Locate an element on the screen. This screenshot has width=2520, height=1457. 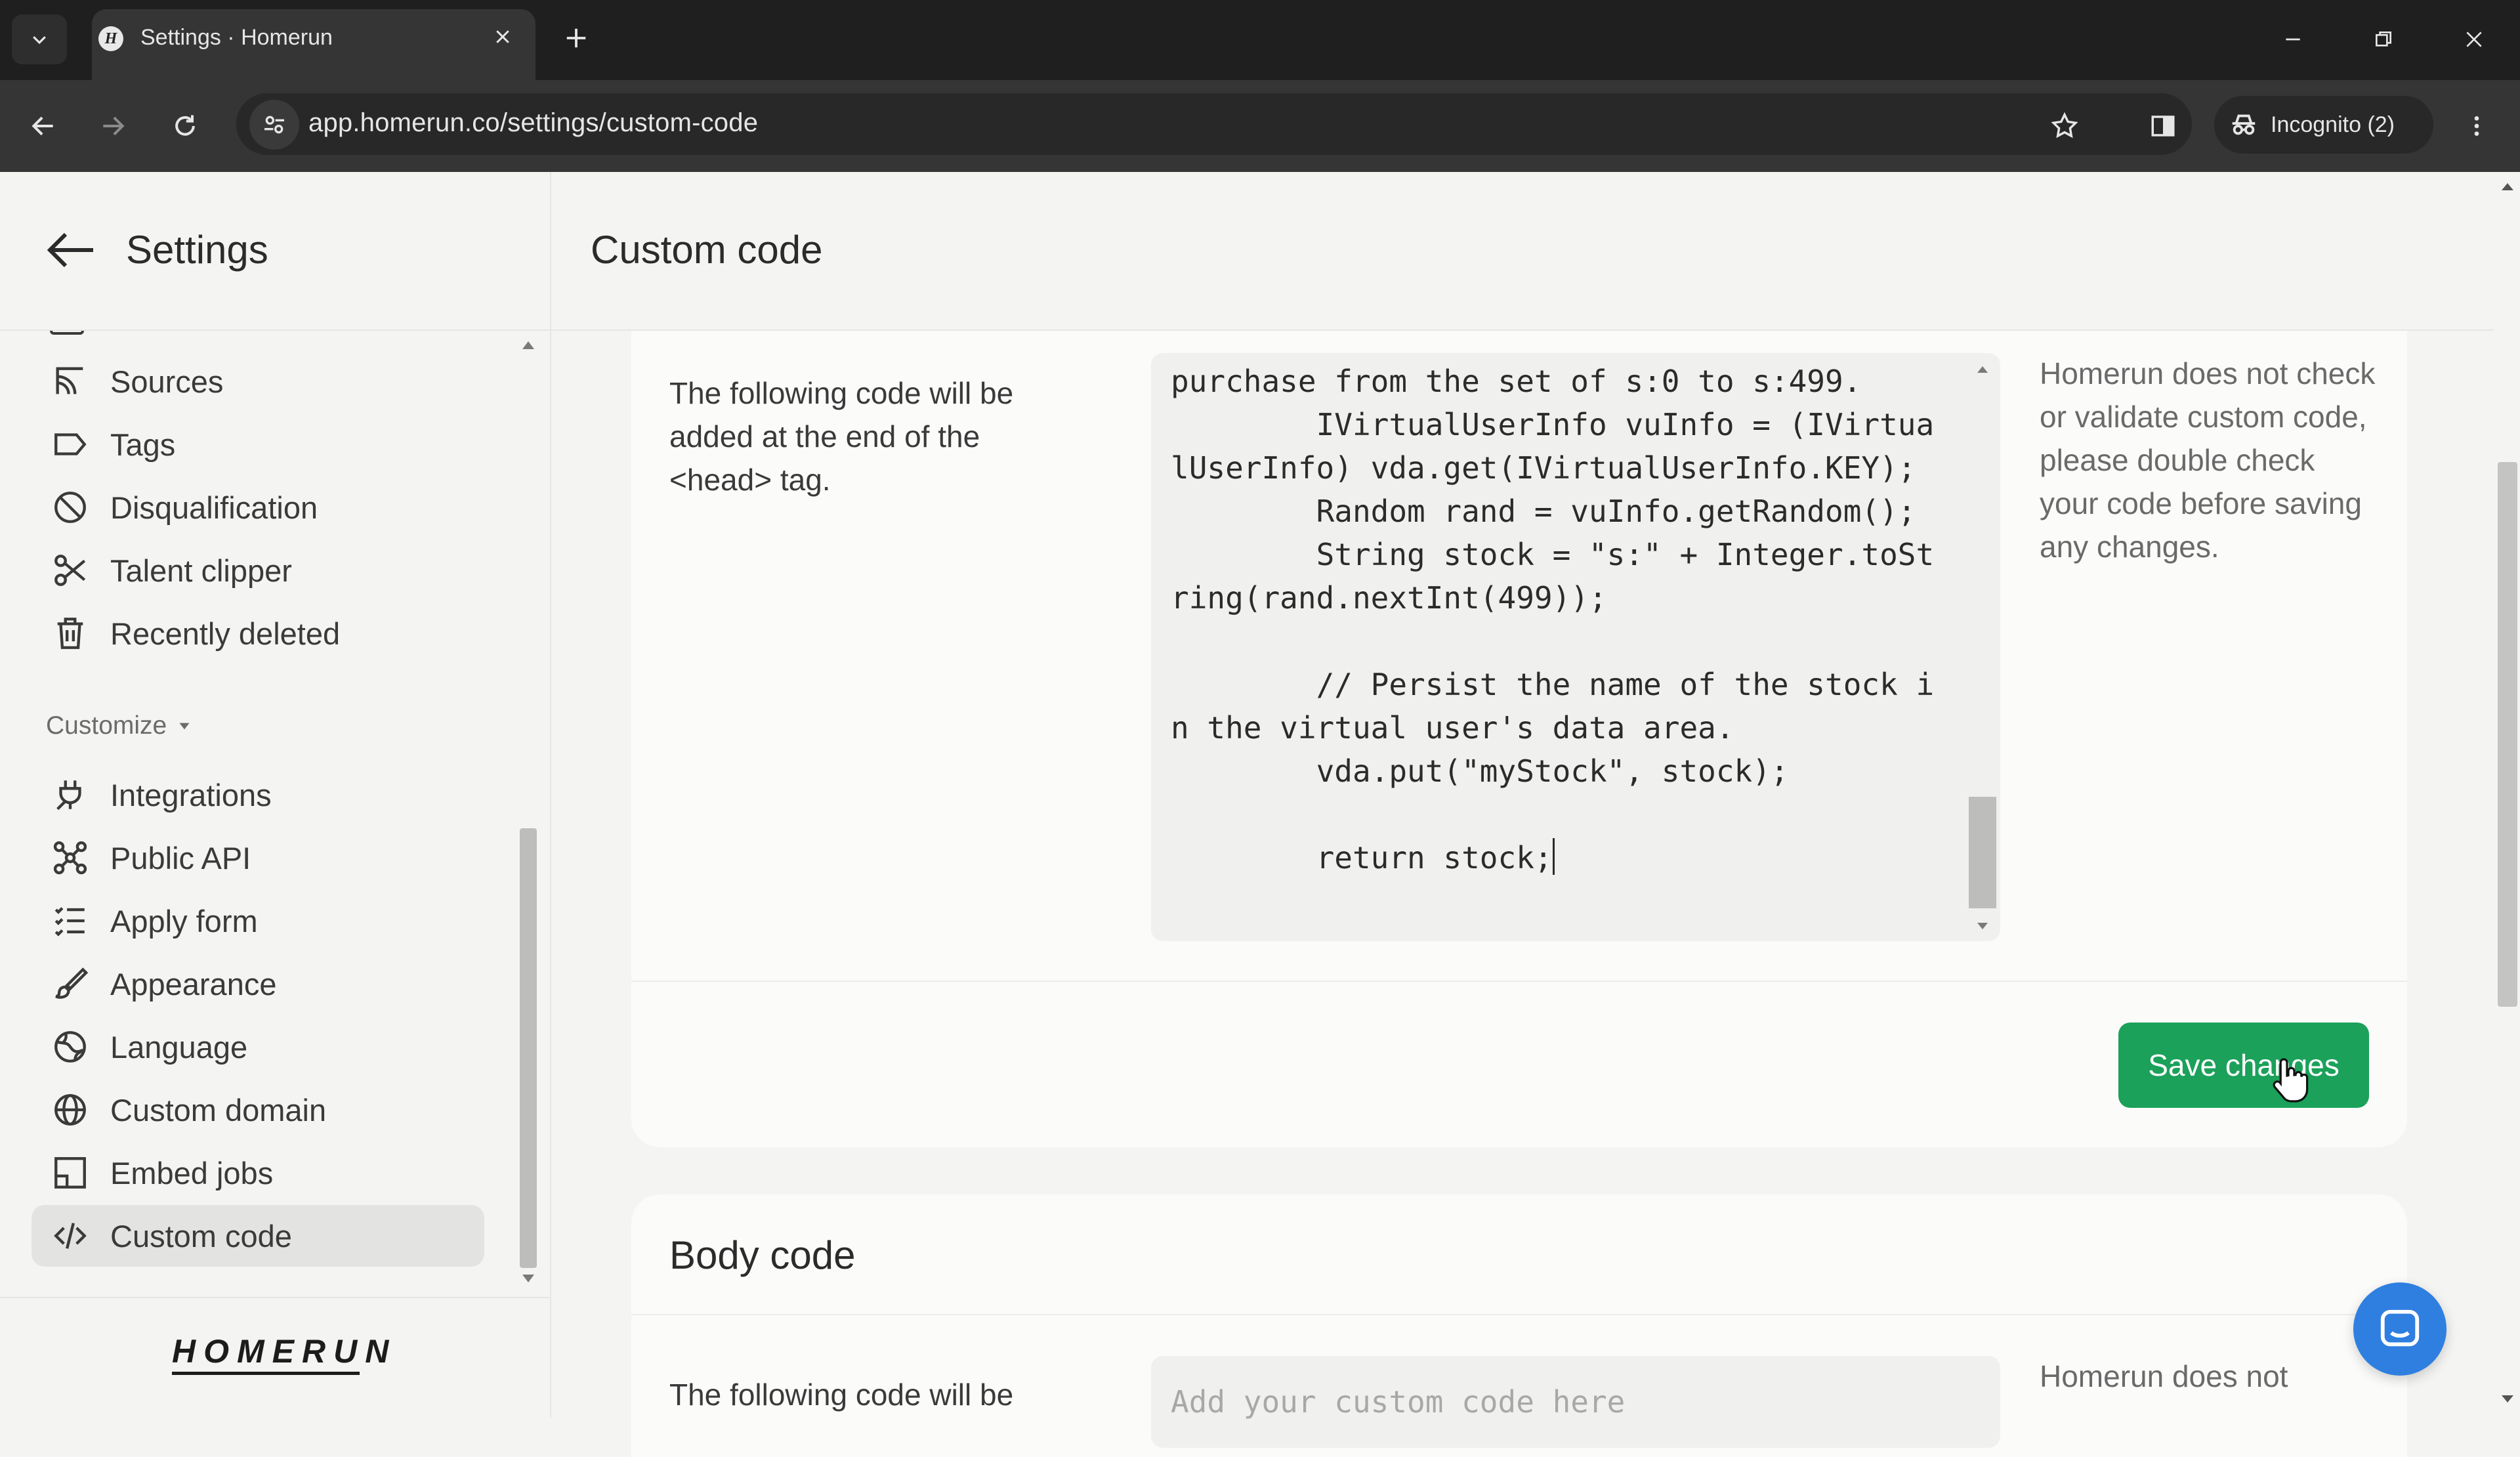
sidebar-item-label: Talent clipper is located at coordinates (201, 570).